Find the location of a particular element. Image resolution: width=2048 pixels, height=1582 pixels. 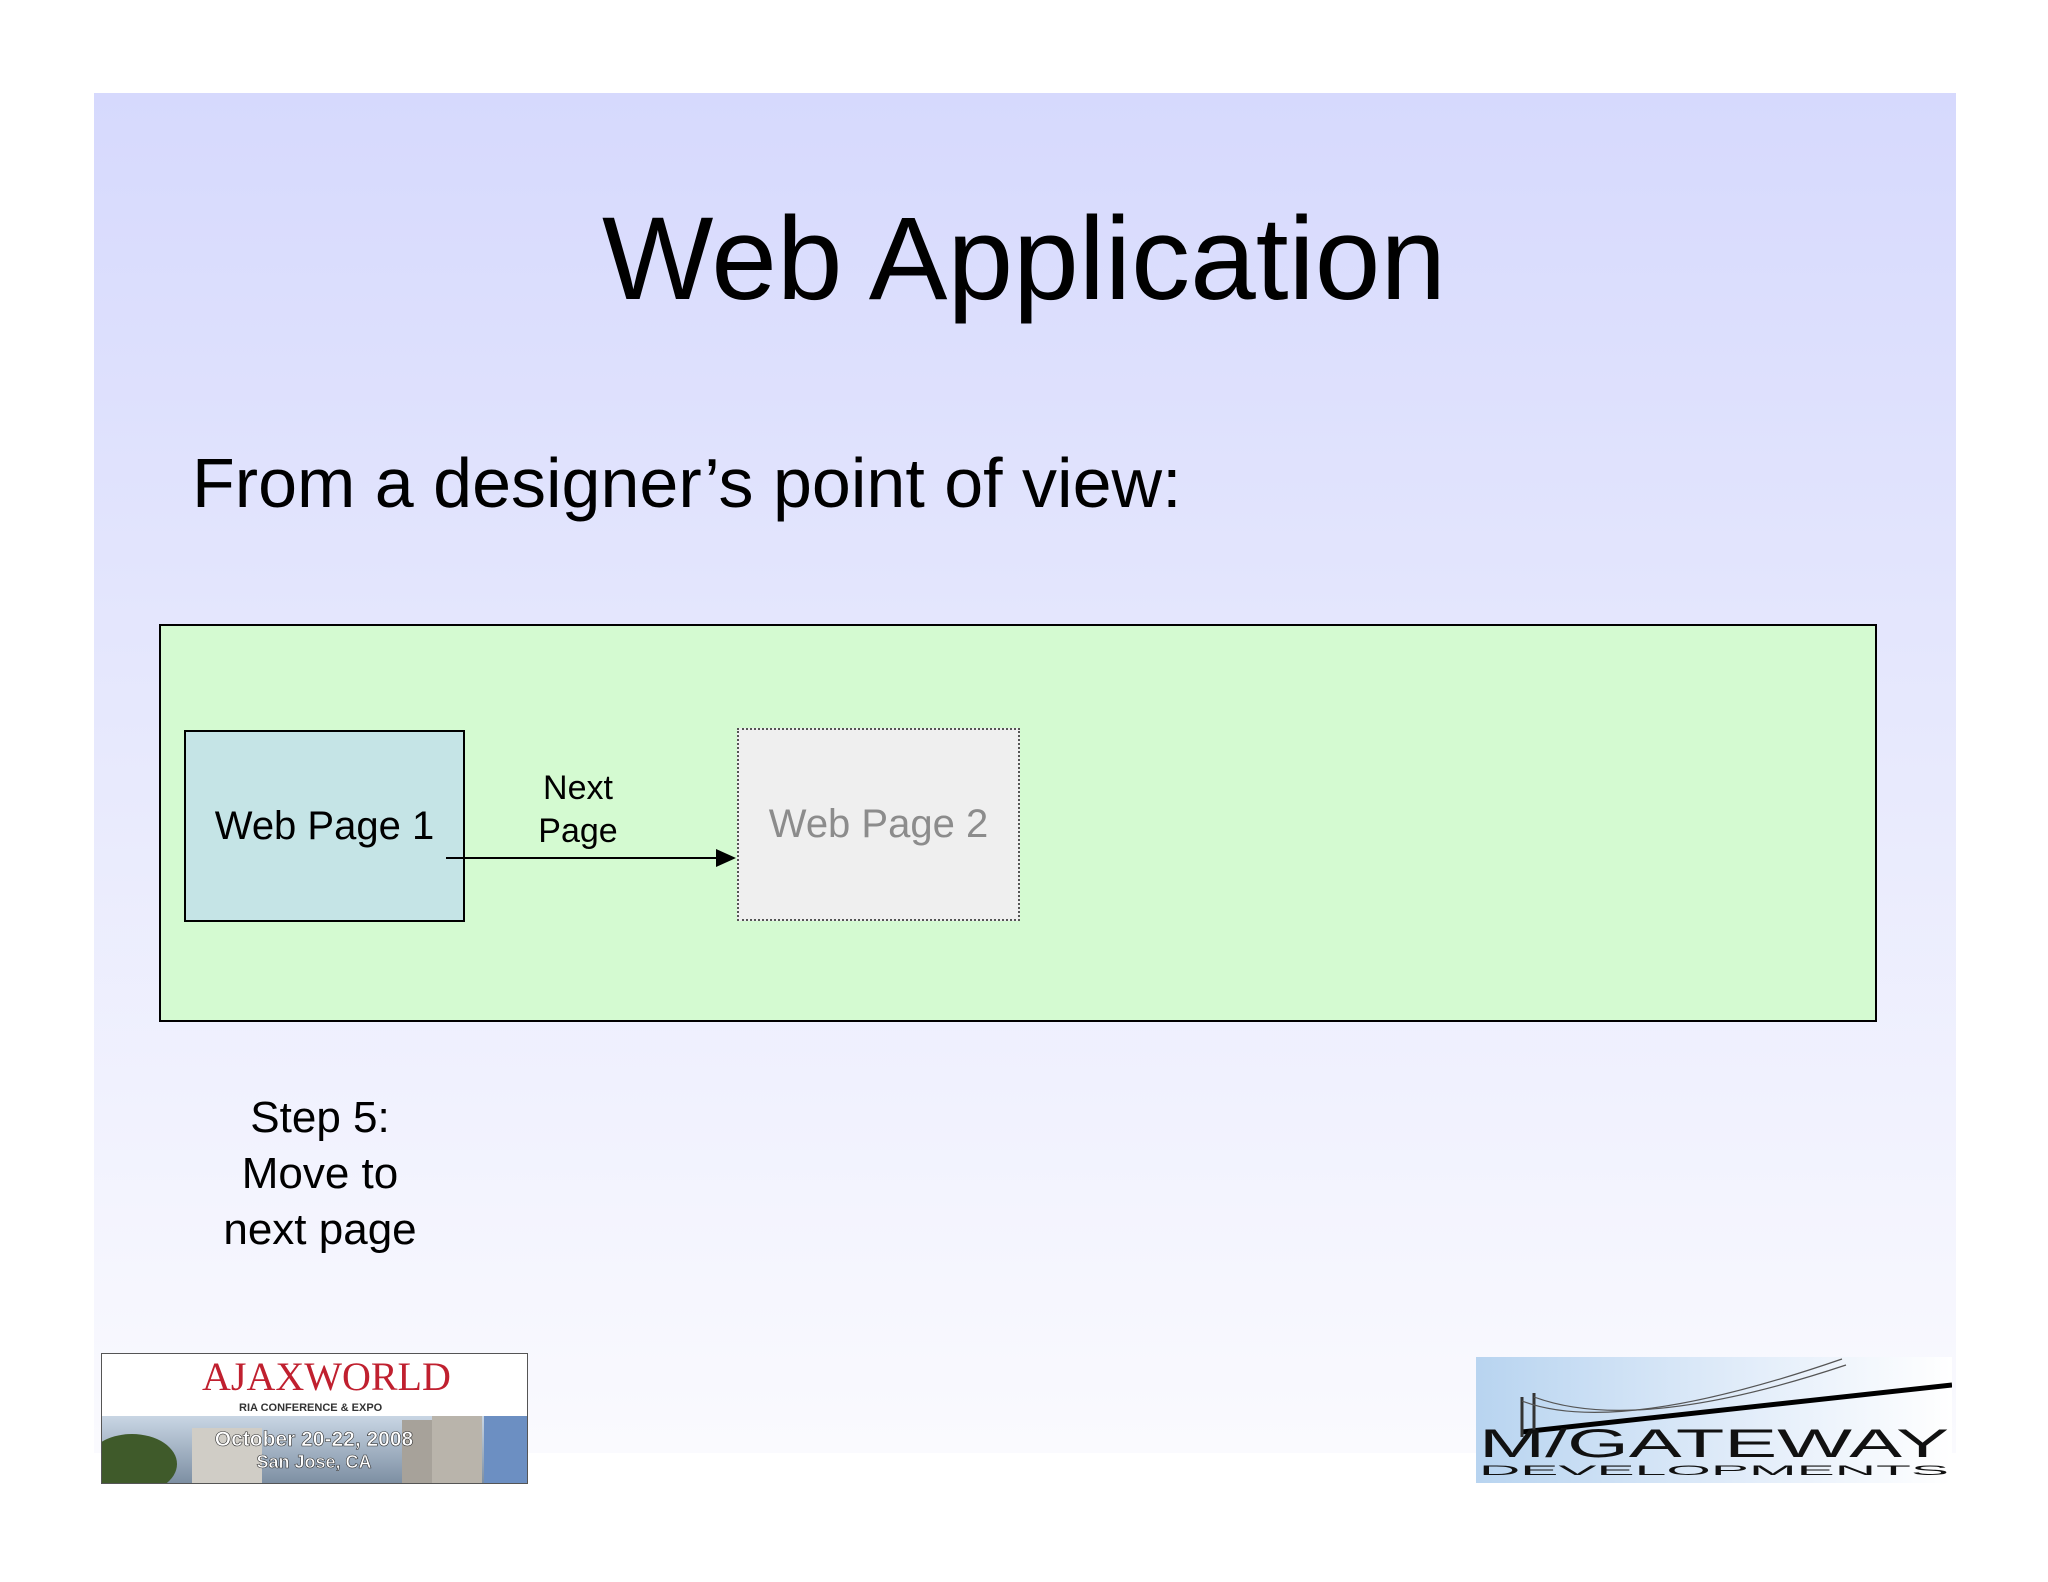

ajaxworld-brand: AJAXWORLD is located at coordinates (326, 1376).